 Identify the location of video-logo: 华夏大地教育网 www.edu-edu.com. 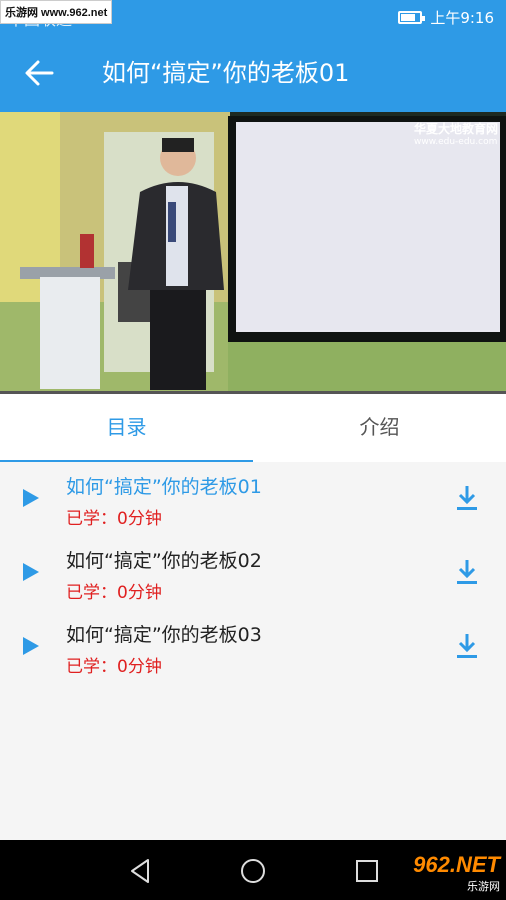
(456, 133).